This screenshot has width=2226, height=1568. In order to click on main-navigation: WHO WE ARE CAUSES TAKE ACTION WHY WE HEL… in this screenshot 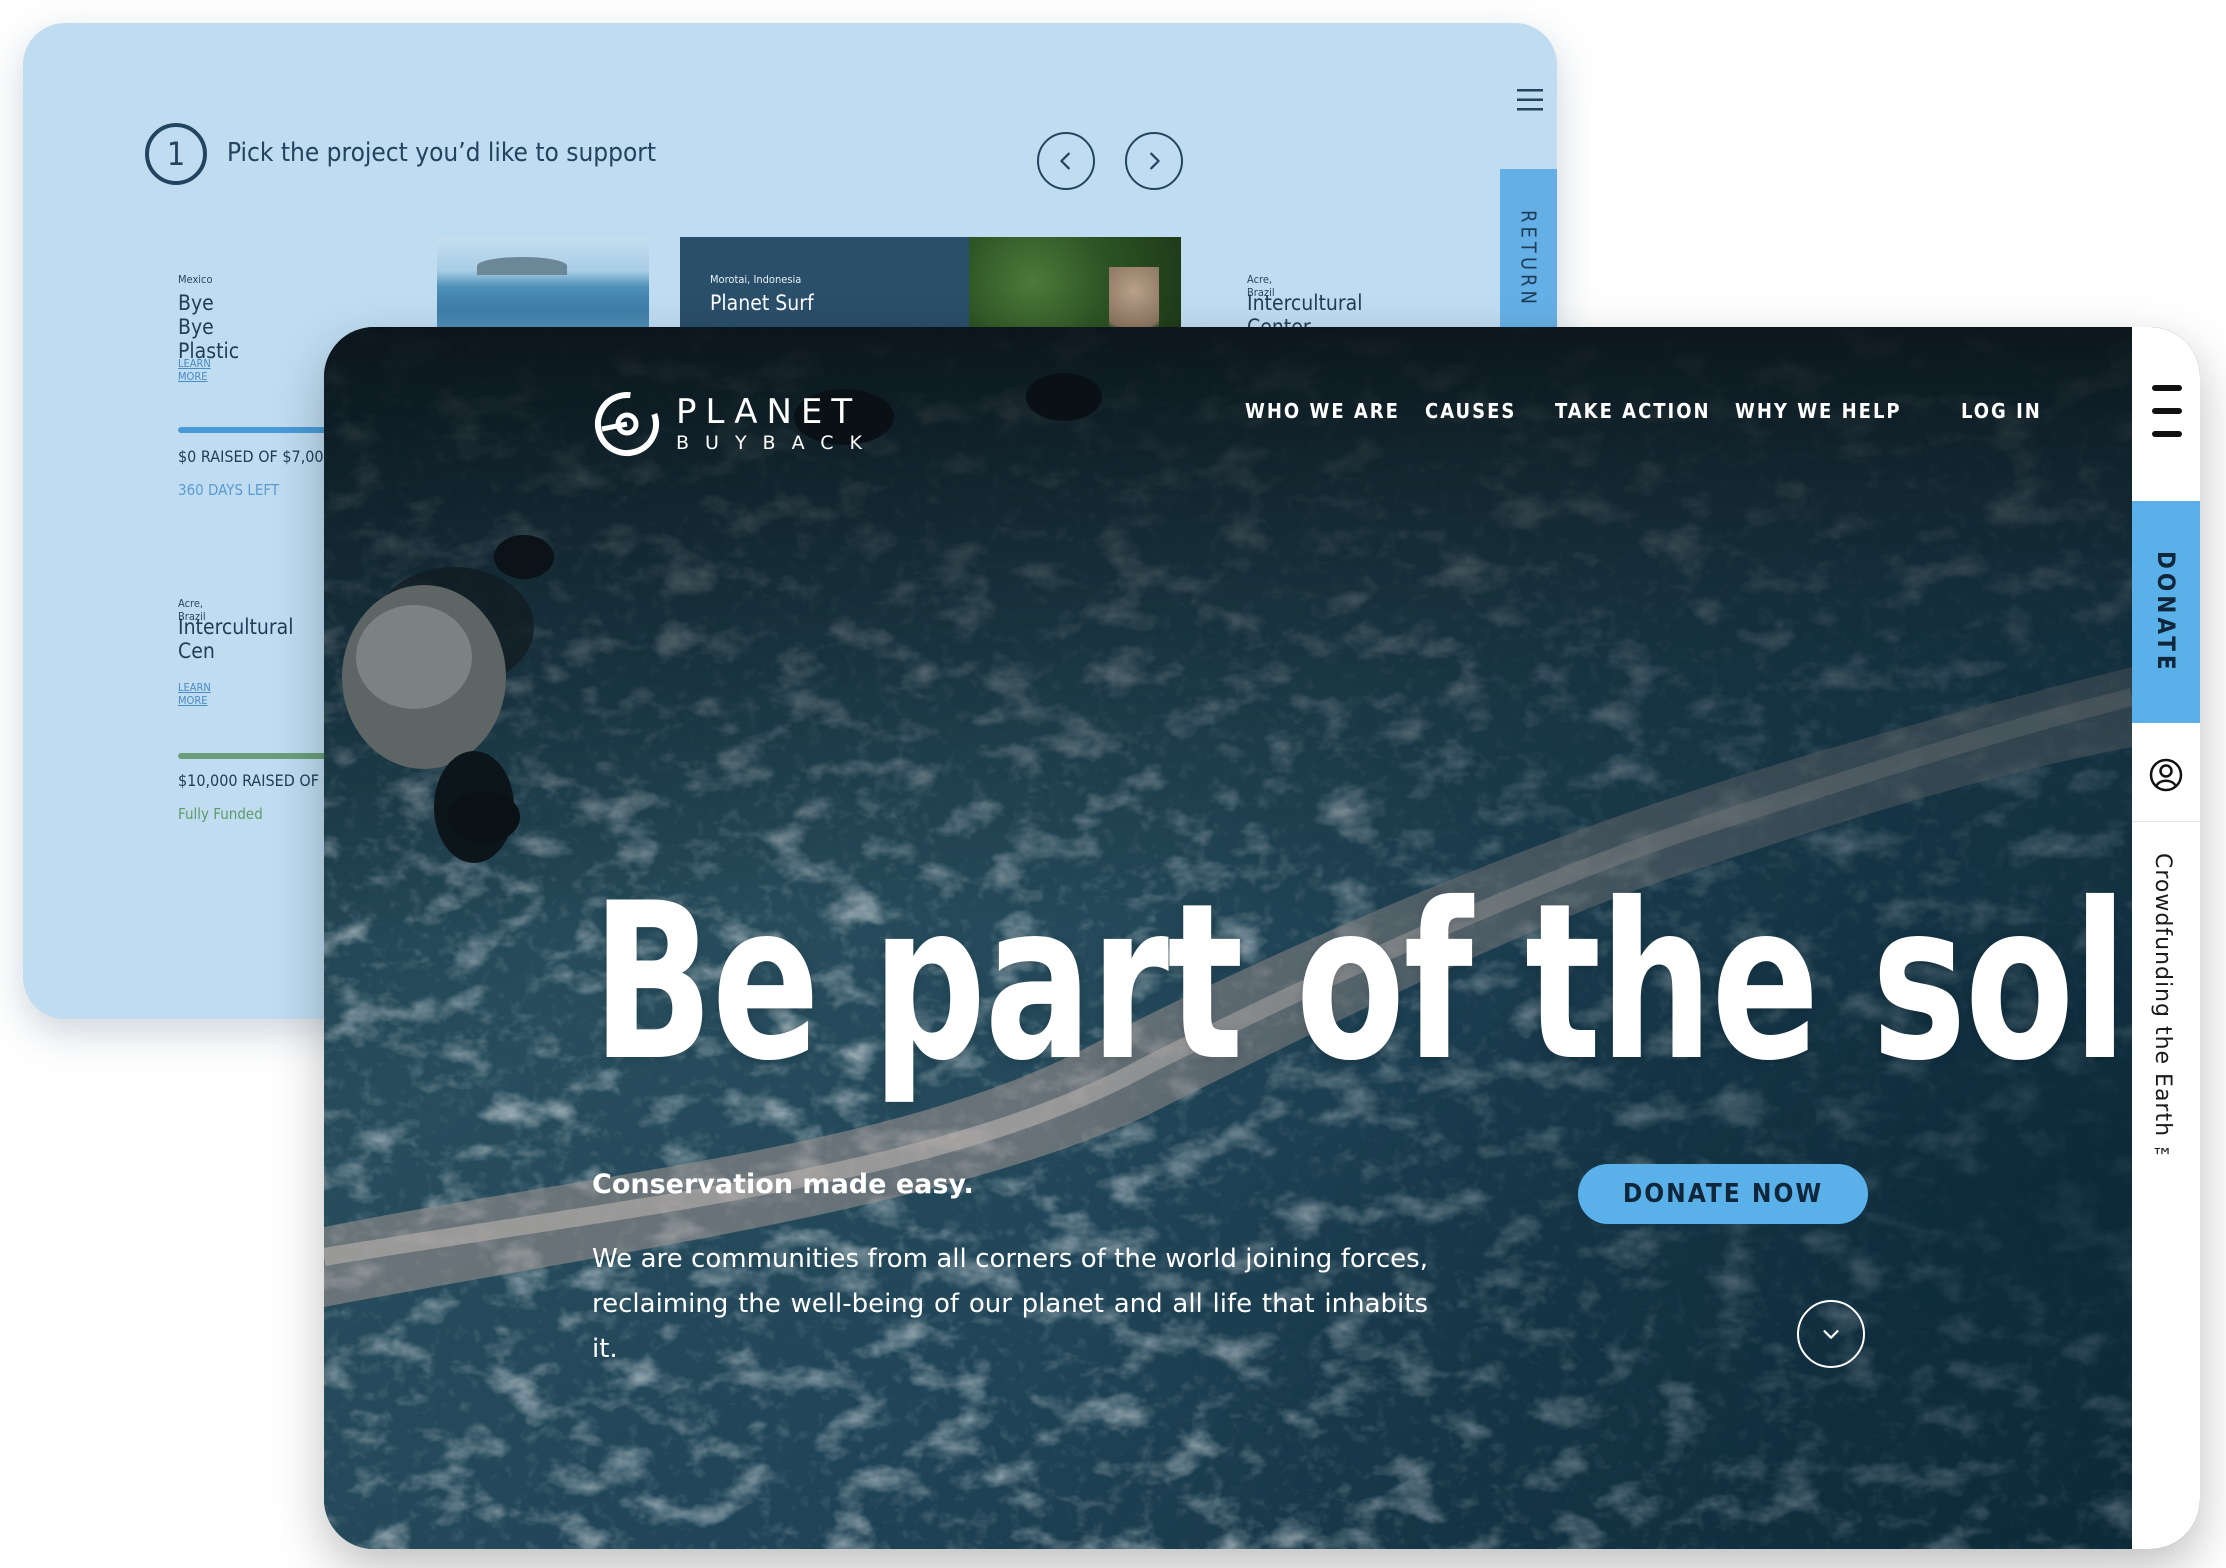, I will do `click(1228, 419)`.